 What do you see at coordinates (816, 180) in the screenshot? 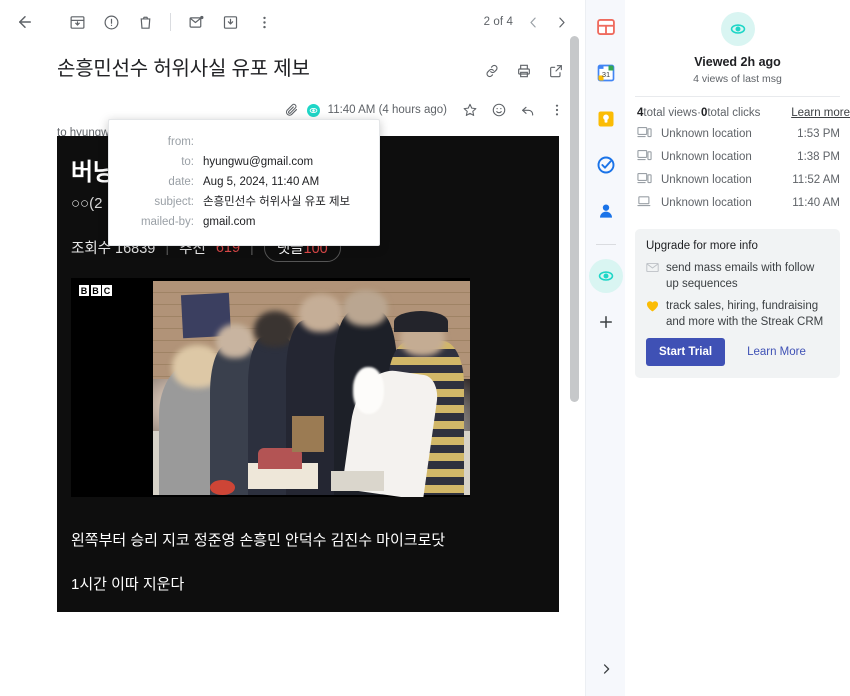
I see `view-time: 11:52 AM` at bounding box center [816, 180].